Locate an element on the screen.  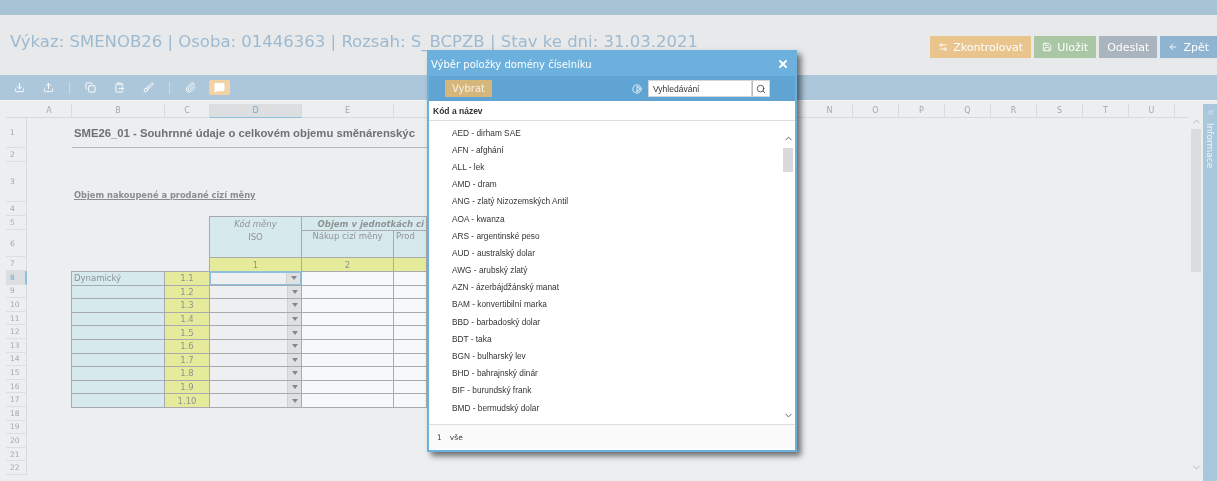
header-cell: Prod is located at coordinates (410, 244).